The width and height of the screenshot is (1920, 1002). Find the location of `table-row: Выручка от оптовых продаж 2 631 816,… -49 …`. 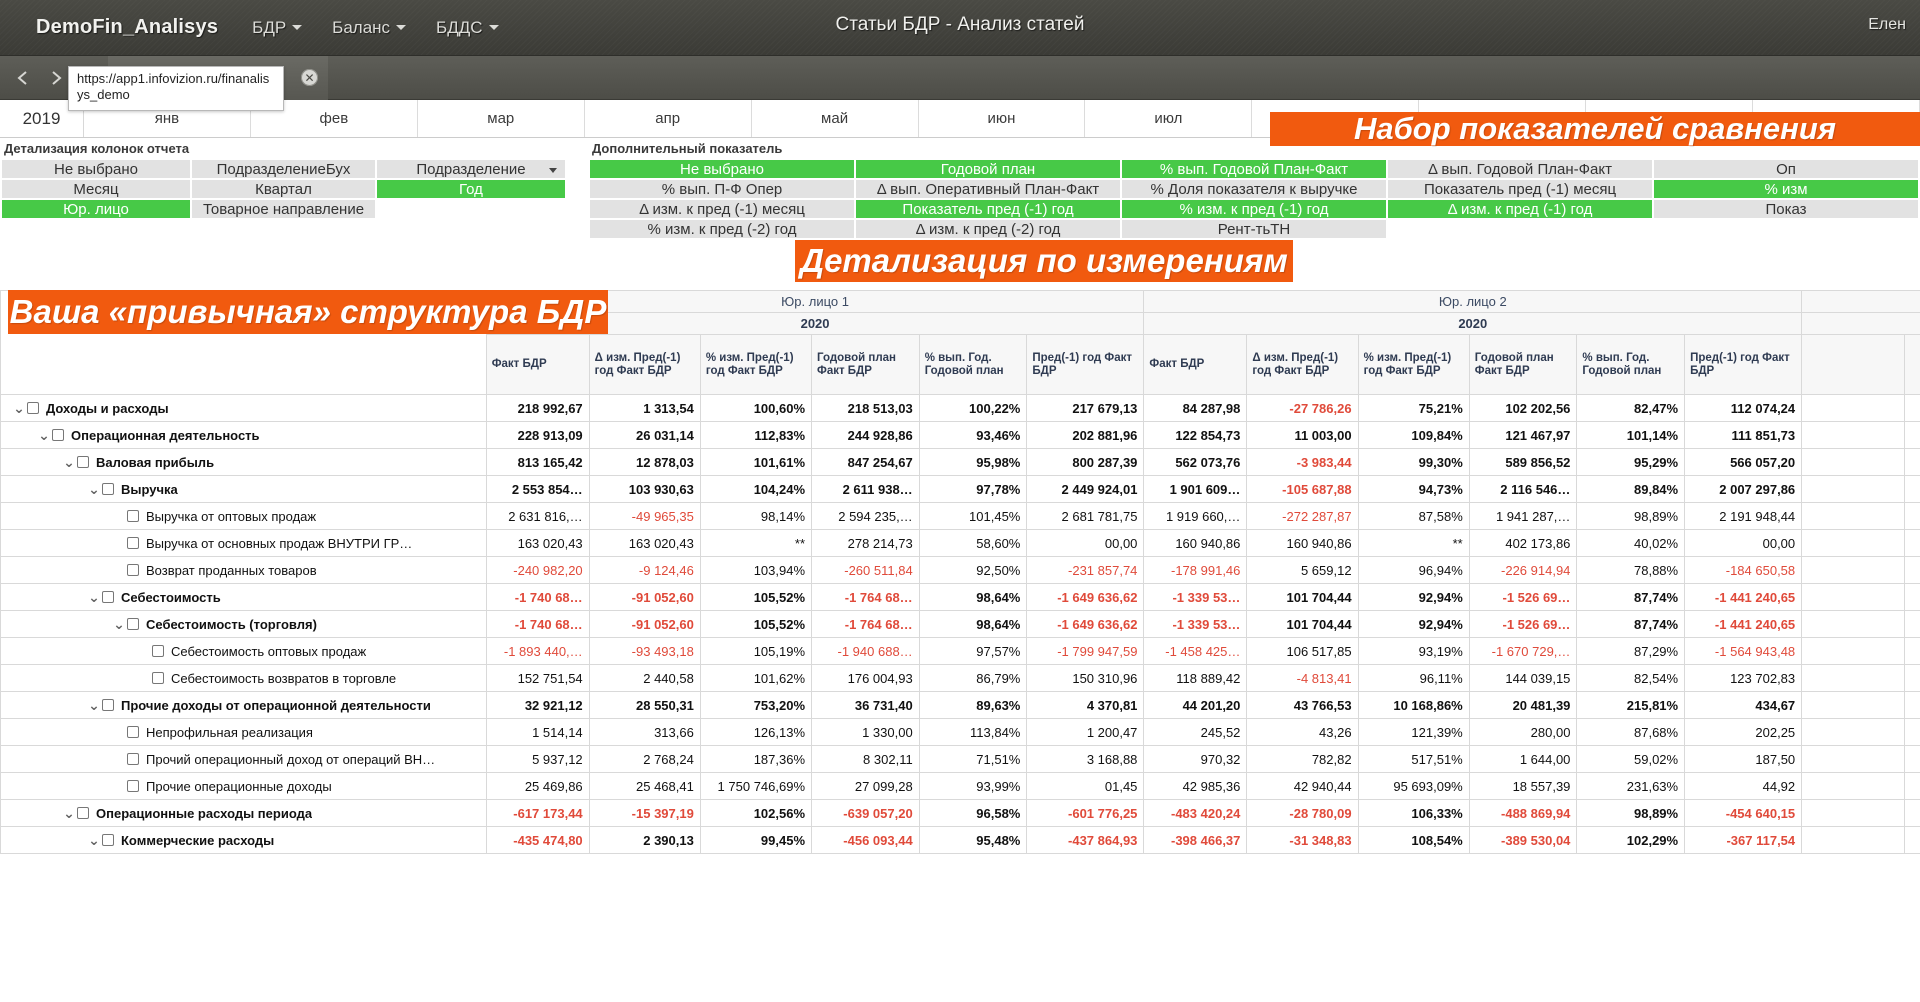

table-row: Выручка от оптовых продаж 2 631 816,… -49 … is located at coordinates (960, 516).